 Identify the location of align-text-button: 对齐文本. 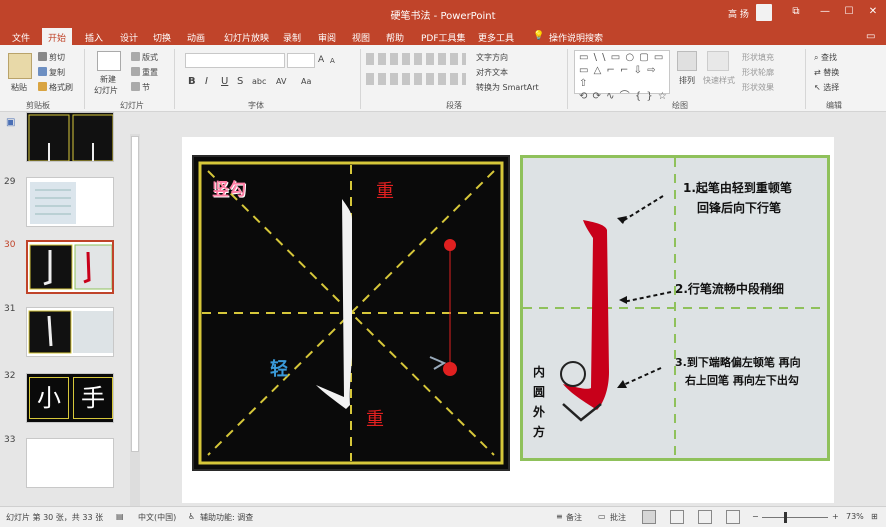
(492, 72).